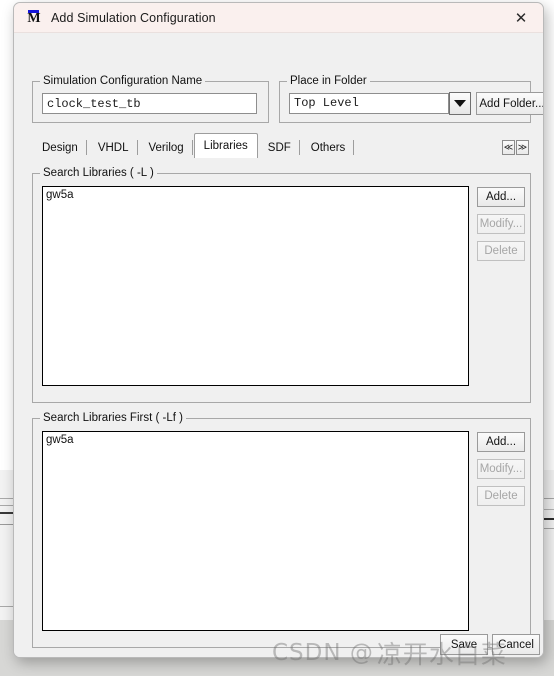 The width and height of the screenshot is (554, 676). Describe the element at coordinates (278, 18) in the screenshot. I see `dialog-titlebar: M Add Simulation Configuration ✕` at that location.